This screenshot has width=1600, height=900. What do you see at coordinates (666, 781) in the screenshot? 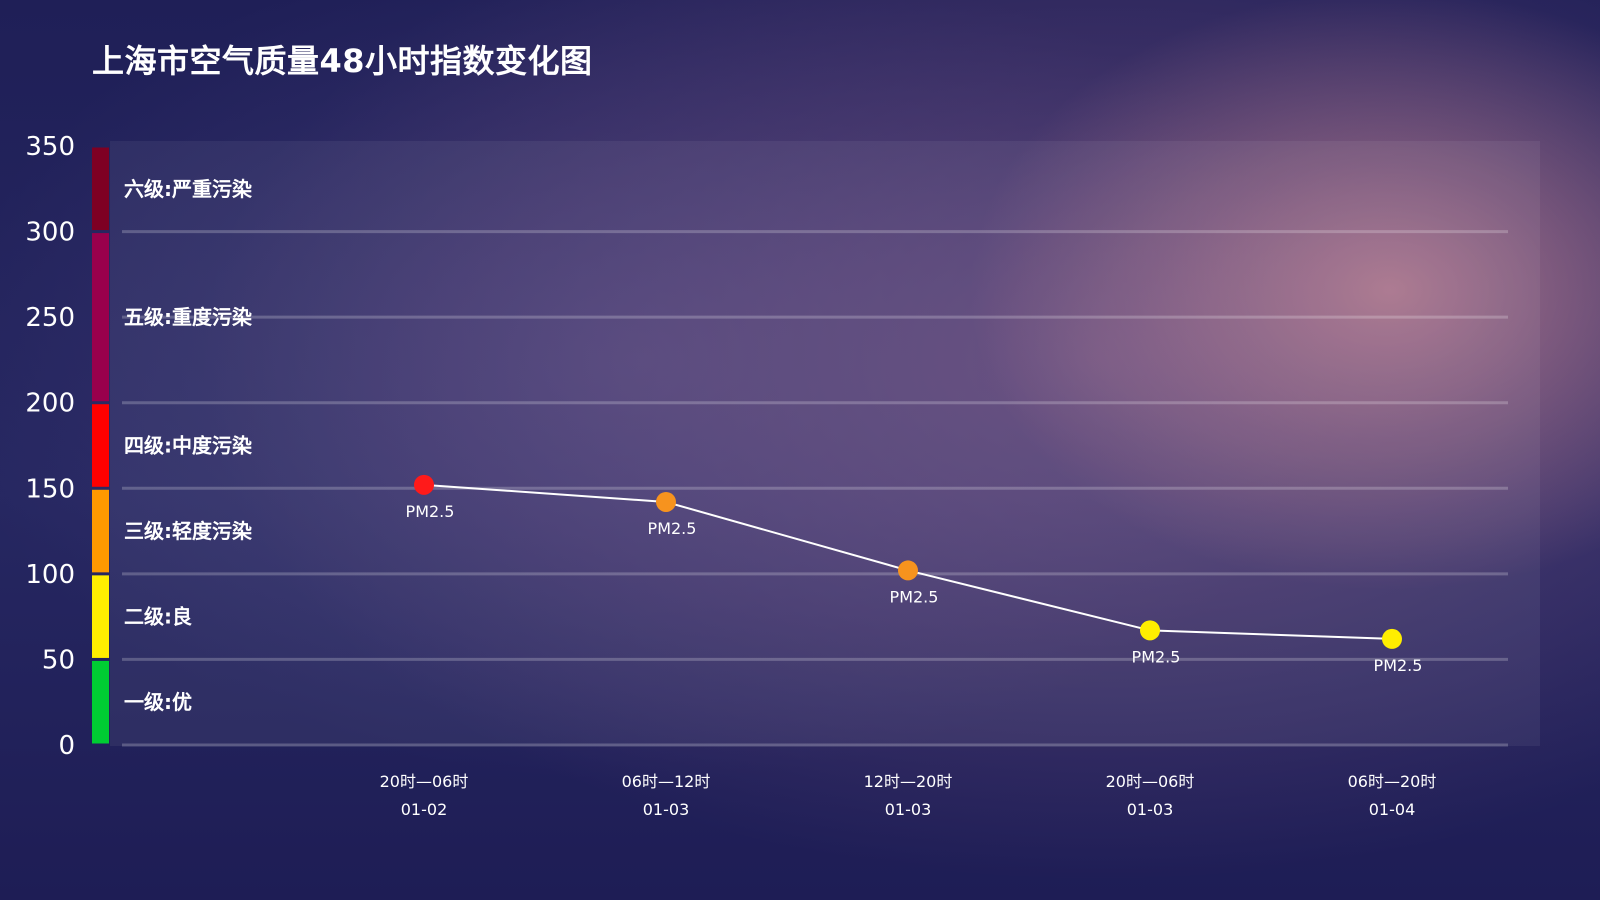
I see `x-tick-time-label: 06时—12时` at bounding box center [666, 781].